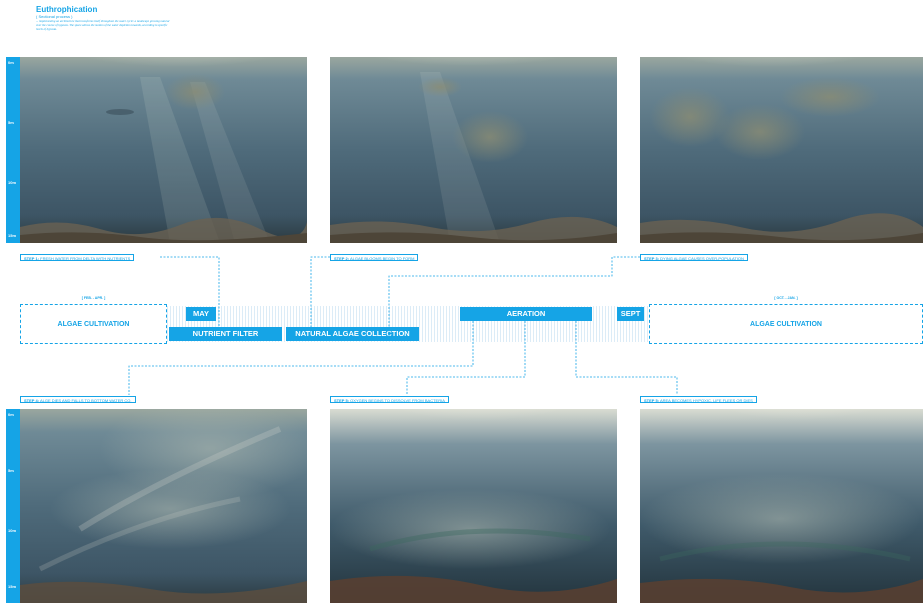 The height and width of the screenshot is (603, 923). What do you see at coordinates (67, 9) in the screenshot?
I see `page-title: Euthrophication` at bounding box center [67, 9].